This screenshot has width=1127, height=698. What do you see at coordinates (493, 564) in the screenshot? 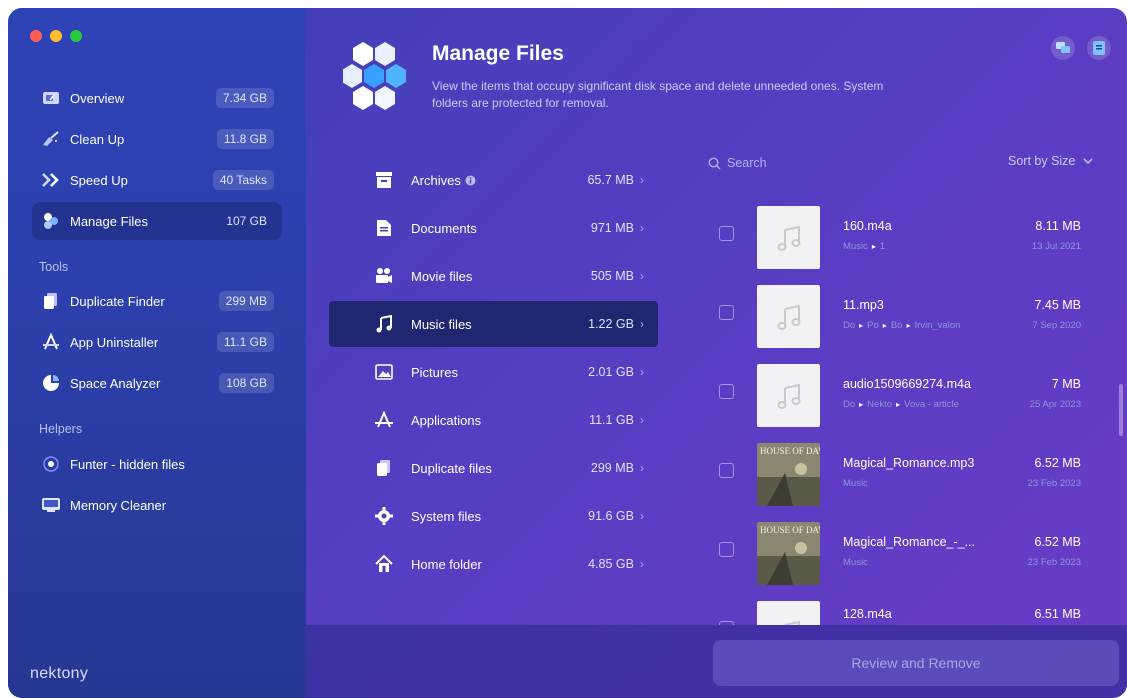
I see `category-home-folder: Home folder 4.85 GB ›` at bounding box center [493, 564].